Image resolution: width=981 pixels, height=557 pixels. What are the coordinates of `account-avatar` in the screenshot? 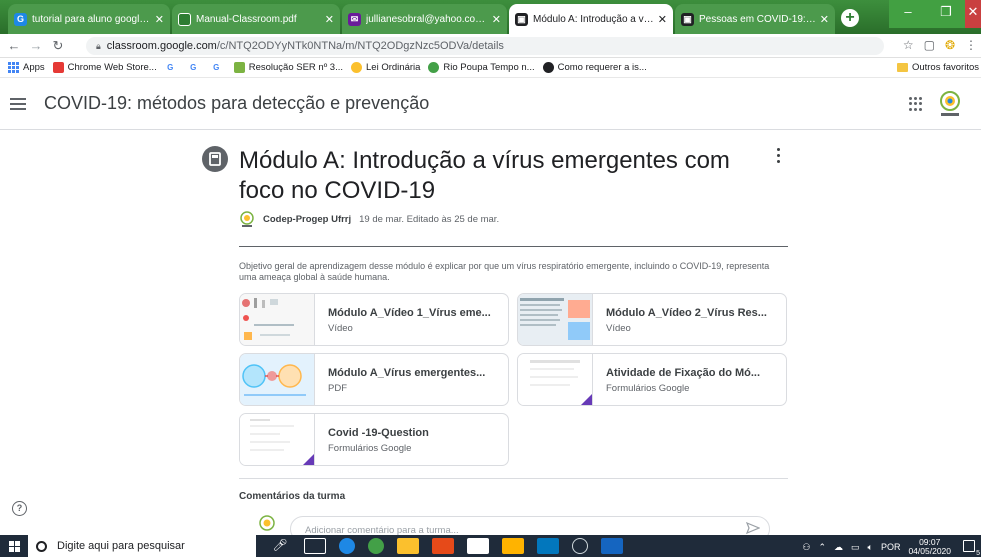 It's located at (950, 104).